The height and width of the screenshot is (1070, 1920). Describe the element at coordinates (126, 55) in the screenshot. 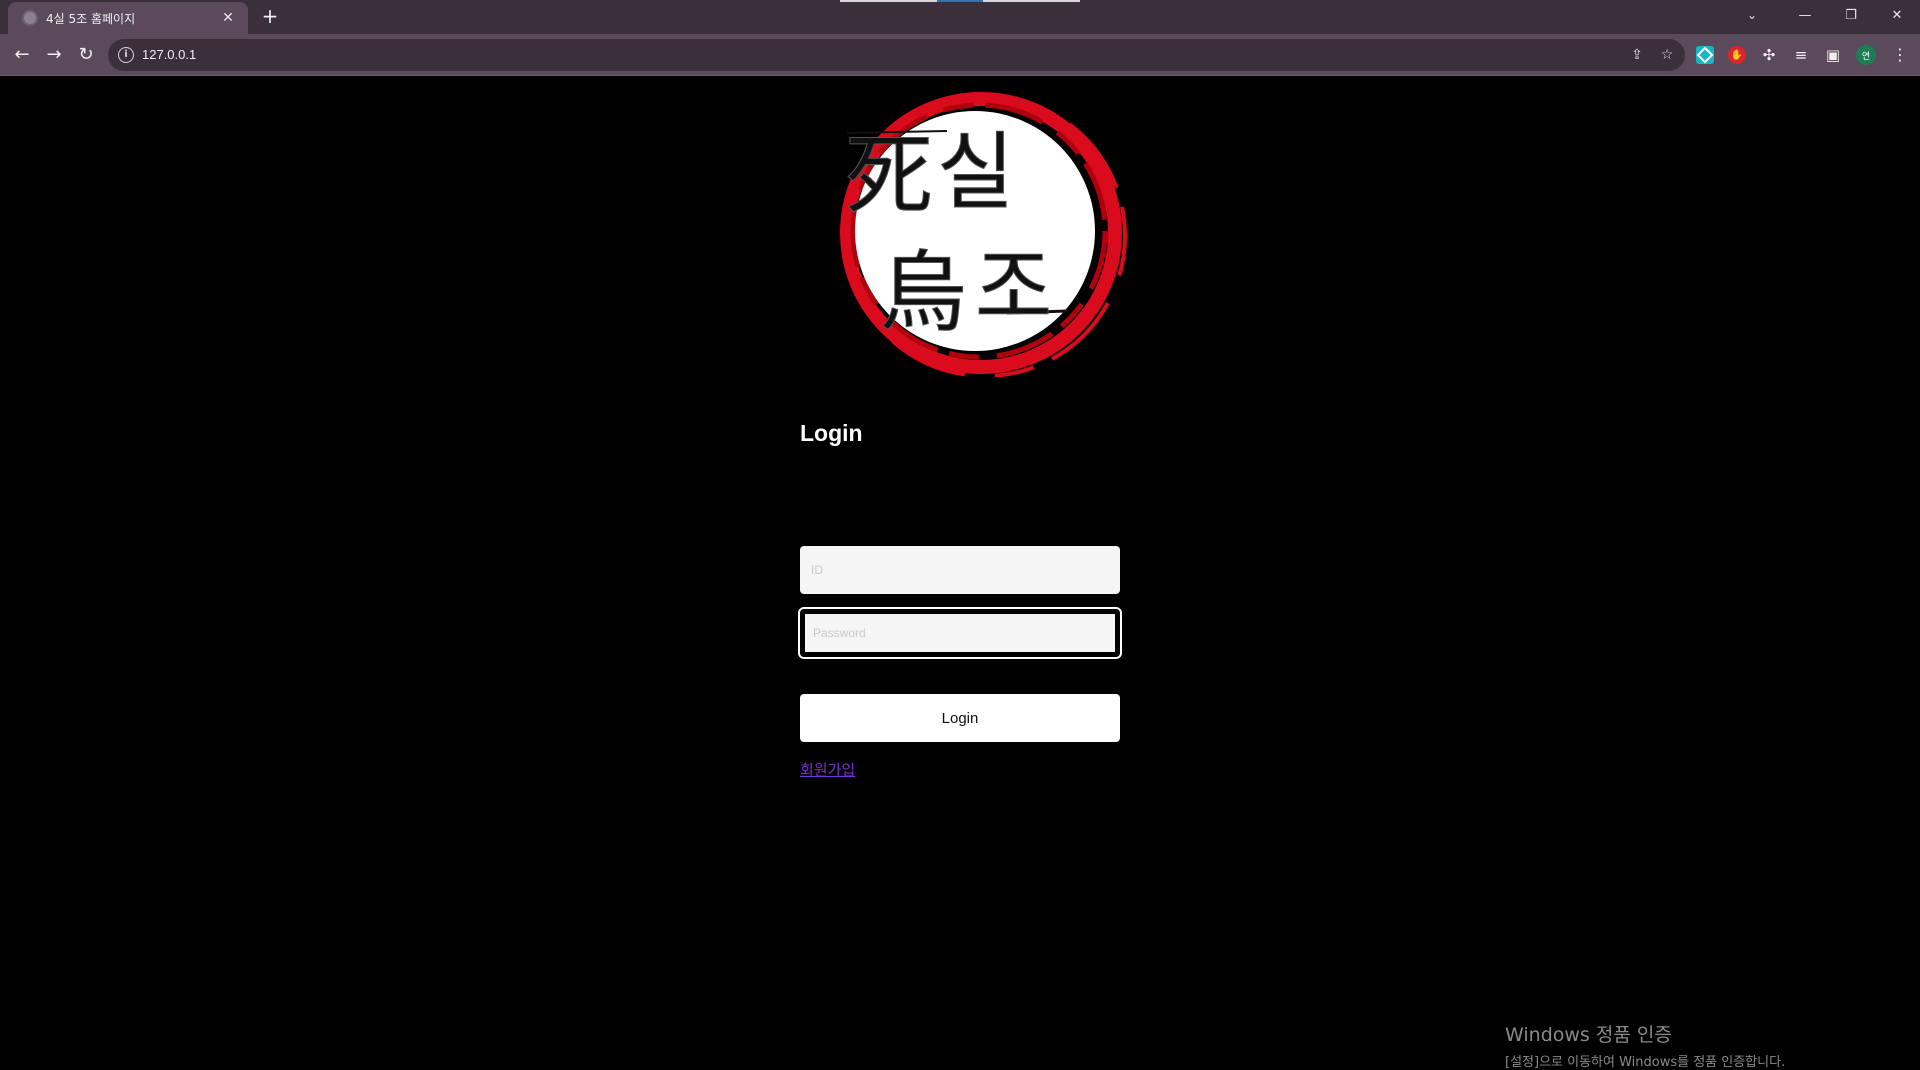

I see `info-icon: i` at that location.